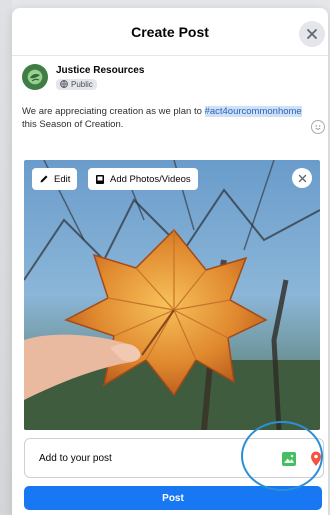 This screenshot has height=515, width=330. Describe the element at coordinates (100, 179) in the screenshot. I see `photo-stack-icon` at that location.